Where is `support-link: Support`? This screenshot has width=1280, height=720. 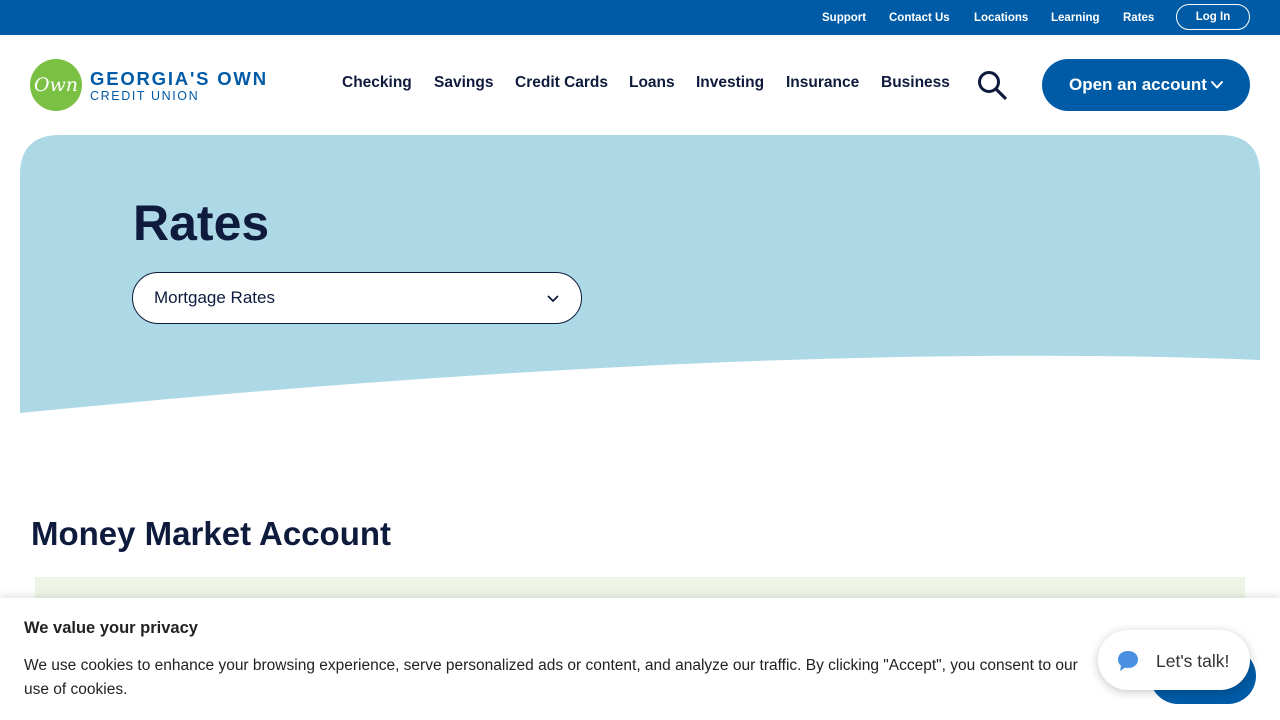
support-link: Support is located at coordinates (844, 18).